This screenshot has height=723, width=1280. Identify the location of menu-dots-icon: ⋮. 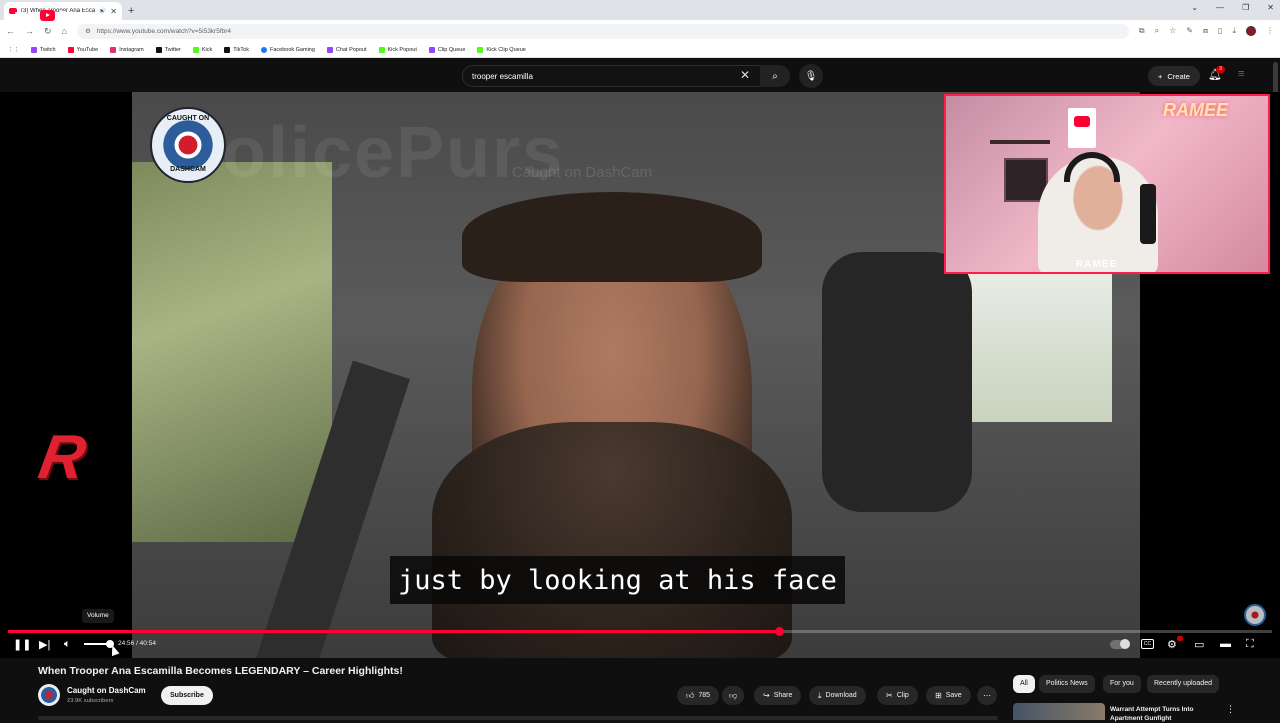
(1270, 31).